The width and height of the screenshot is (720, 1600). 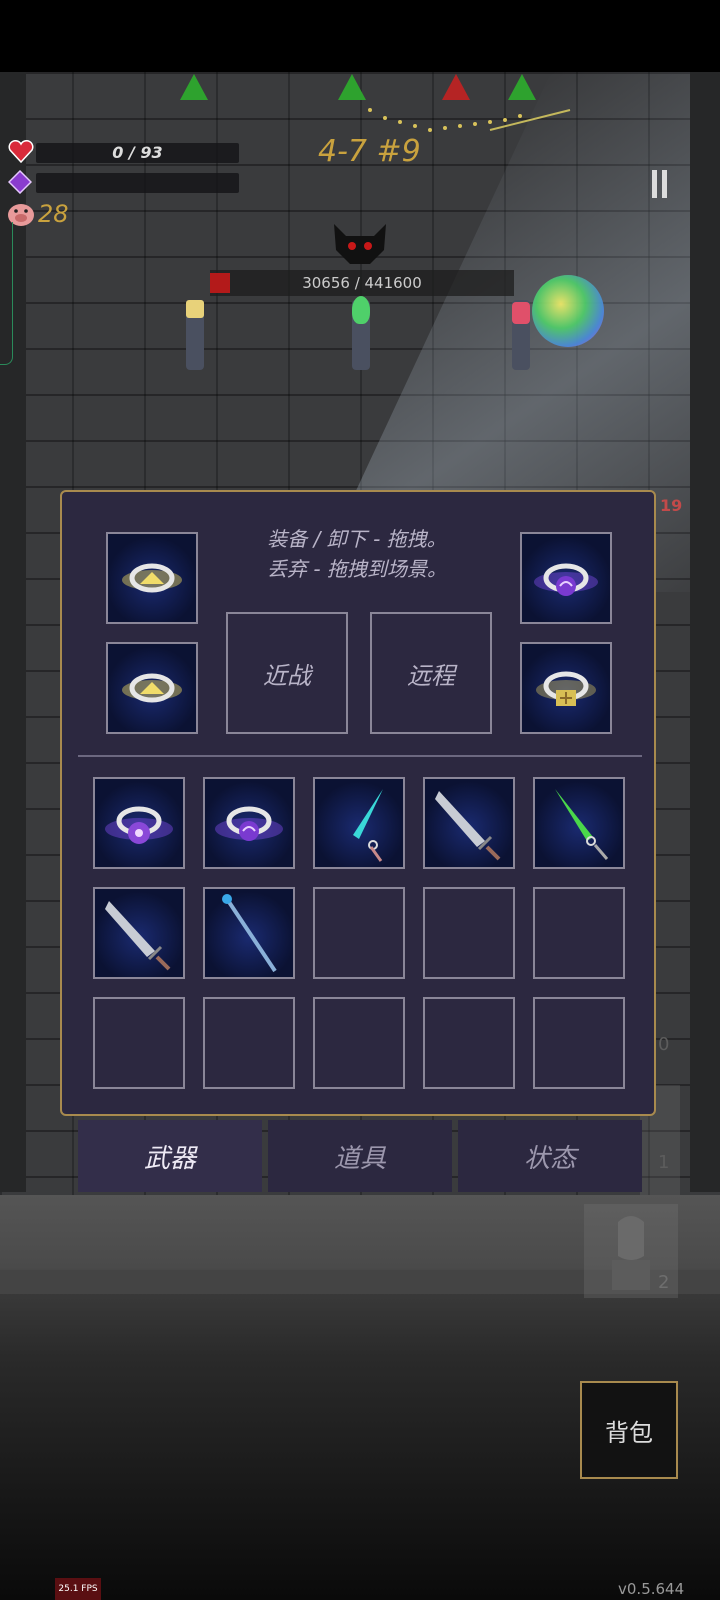 What do you see at coordinates (21, 152) in the screenshot?
I see `heart-icon` at bounding box center [21, 152].